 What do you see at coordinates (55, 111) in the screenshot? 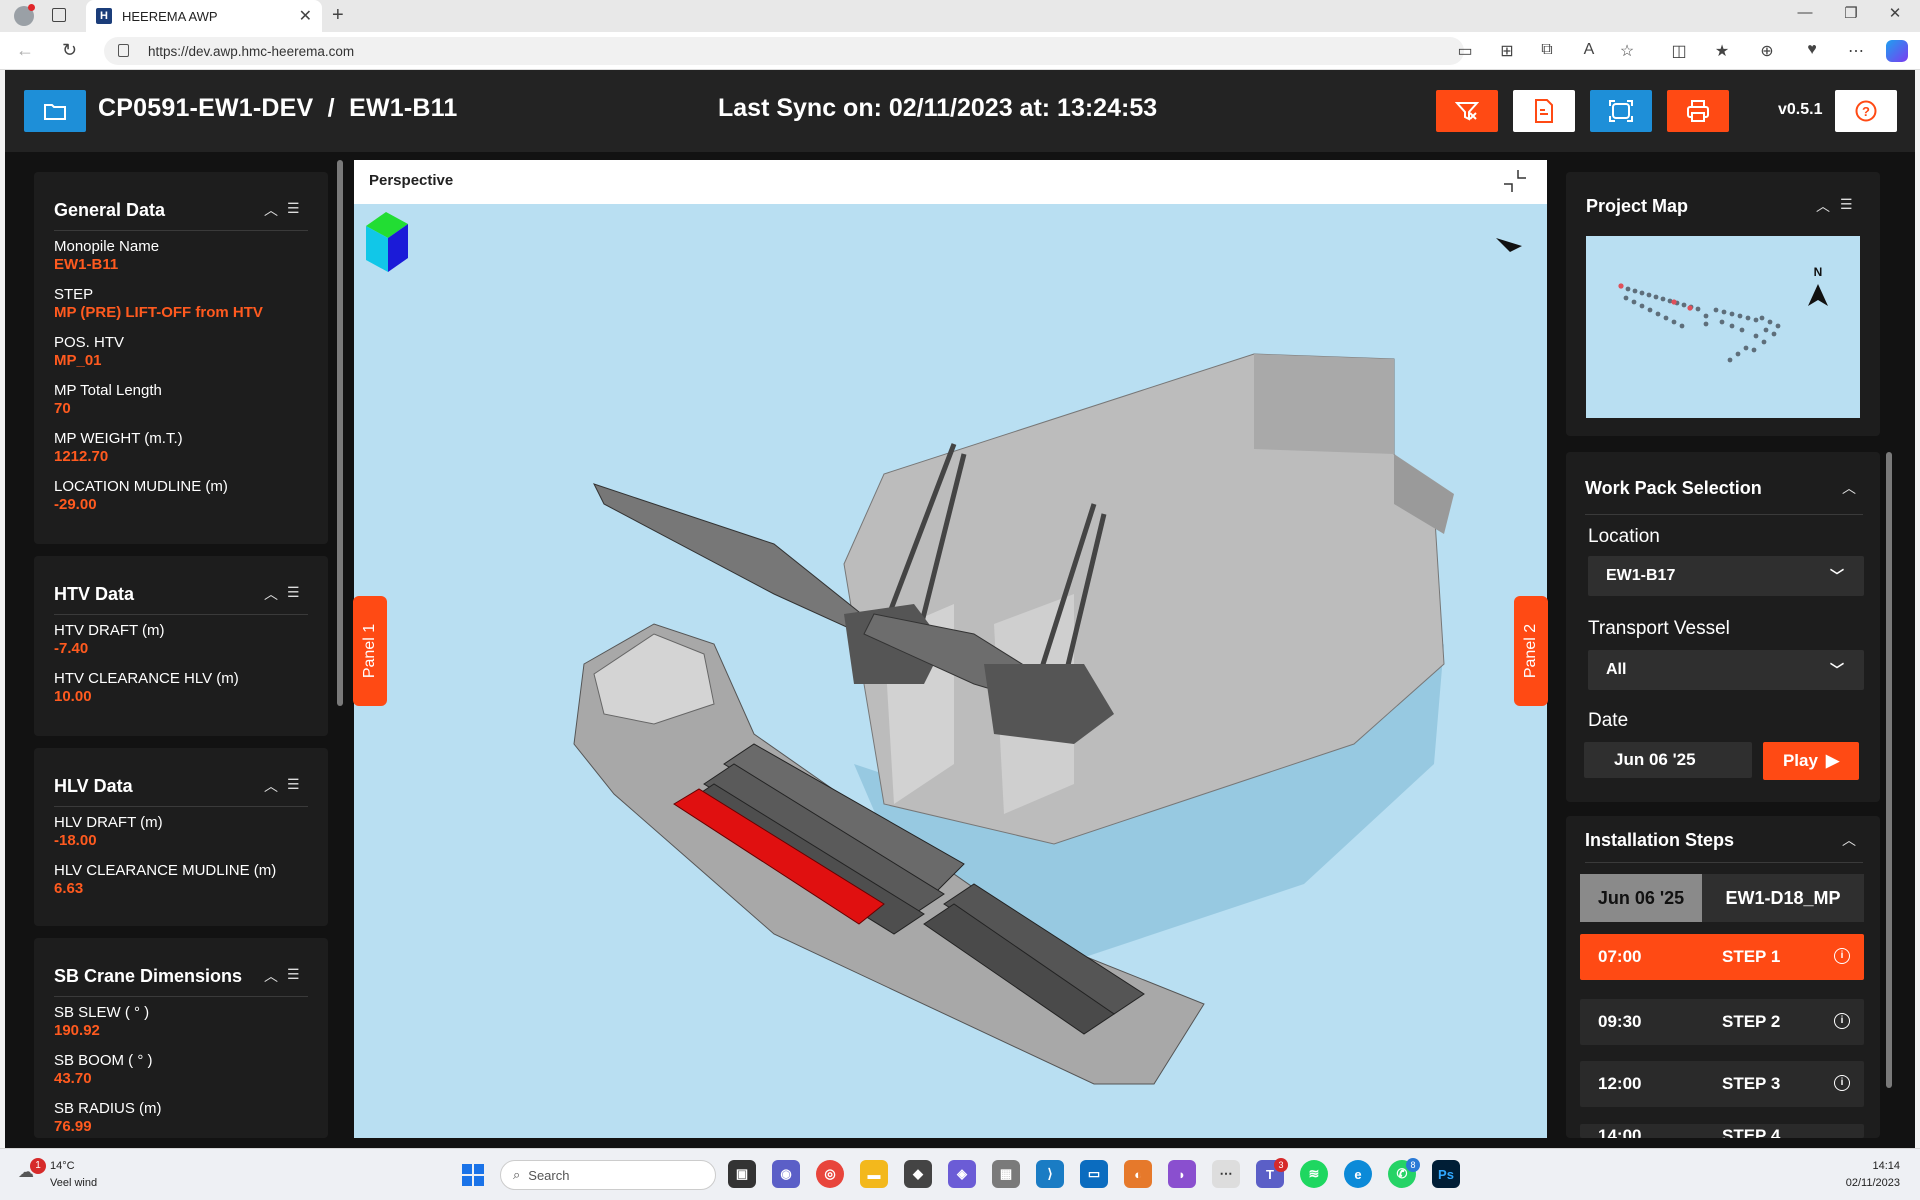
I see `open-project-button` at bounding box center [55, 111].